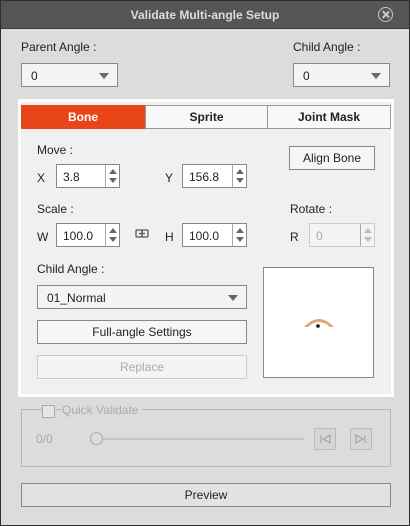 The height and width of the screenshot is (526, 410). What do you see at coordinates (142, 332) in the screenshot?
I see `full-angle-settings-button: Full-angle Settings` at bounding box center [142, 332].